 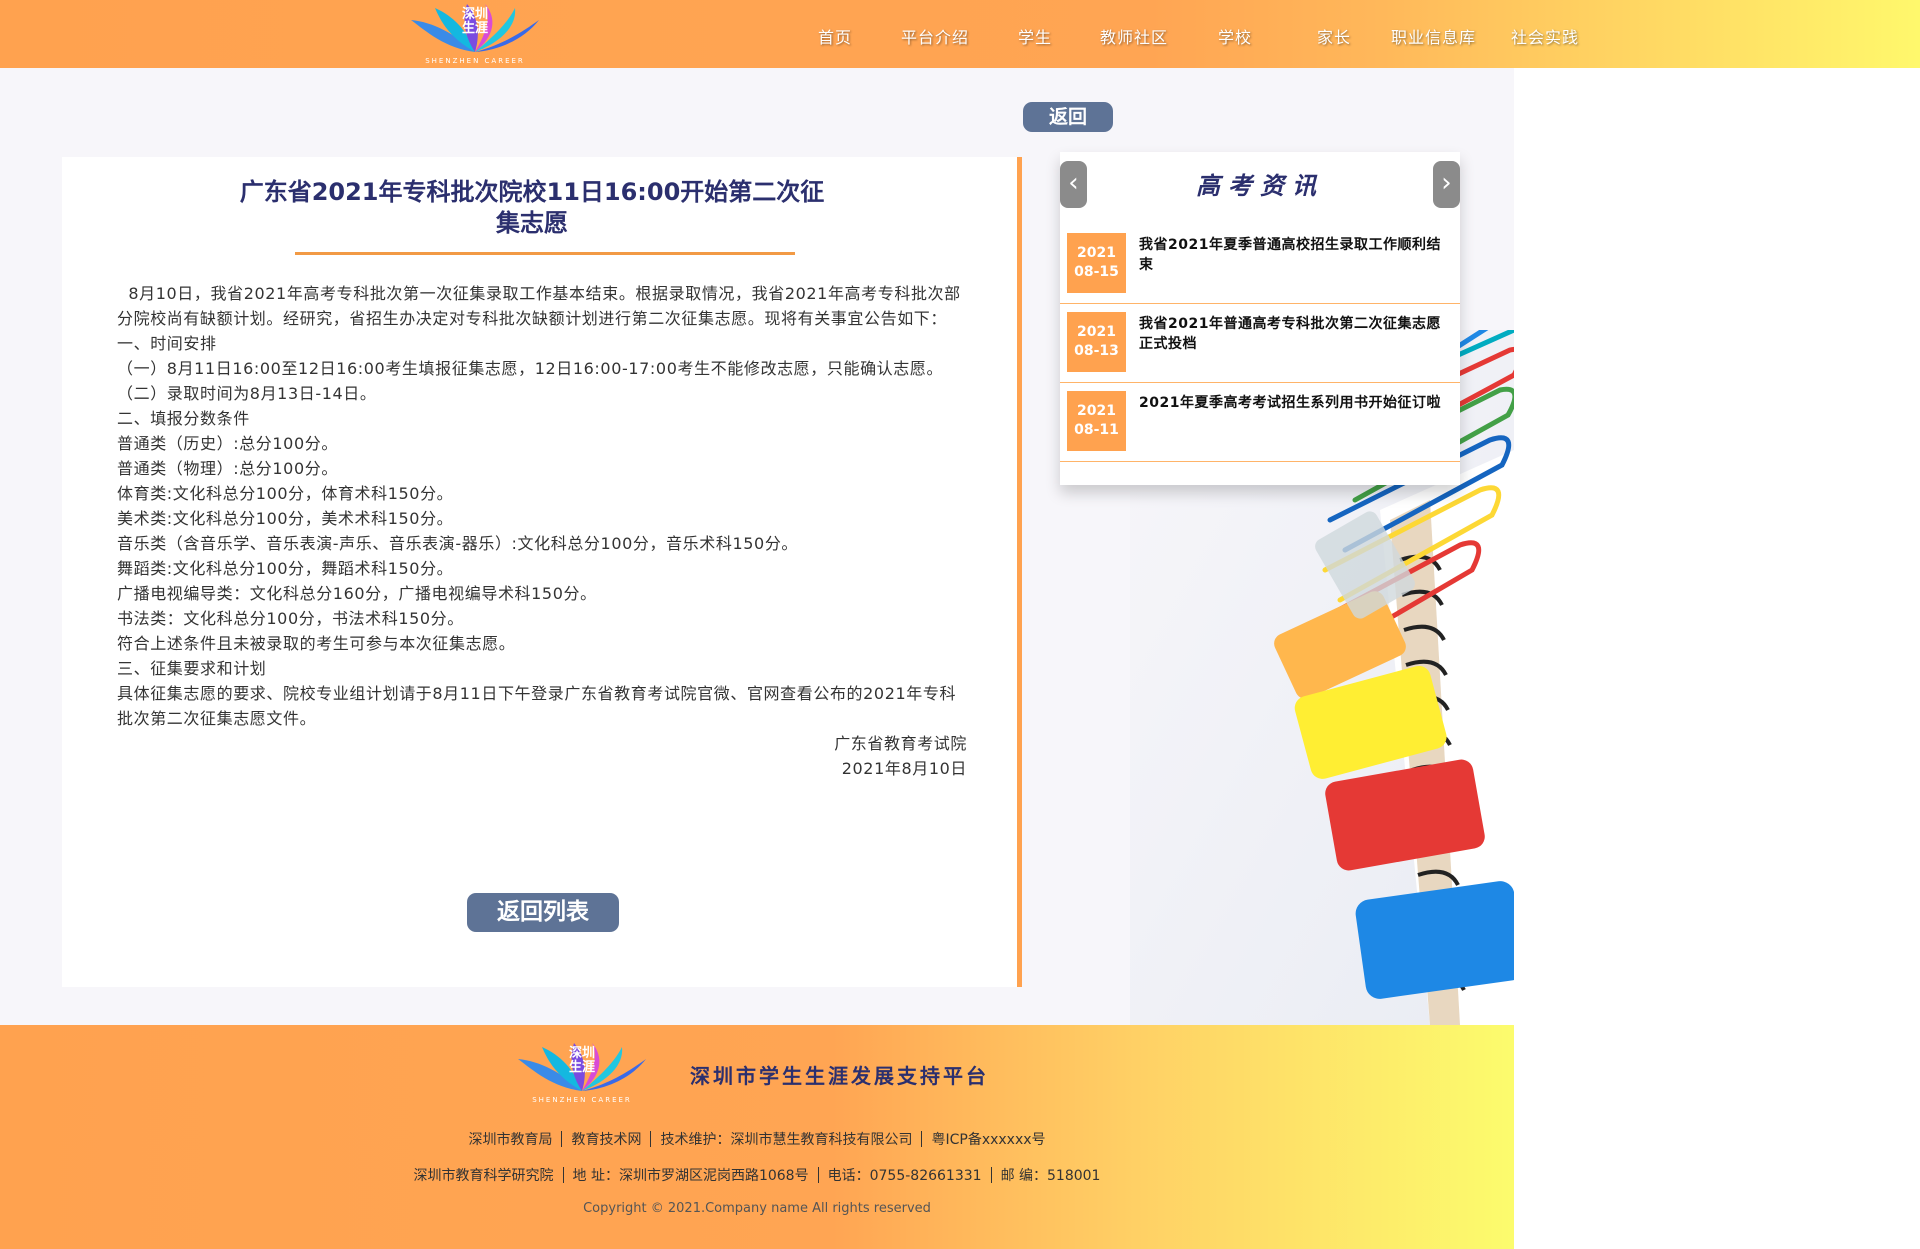 What do you see at coordinates (1096, 430) in the screenshot?
I see `news-month-day: 08-11` at bounding box center [1096, 430].